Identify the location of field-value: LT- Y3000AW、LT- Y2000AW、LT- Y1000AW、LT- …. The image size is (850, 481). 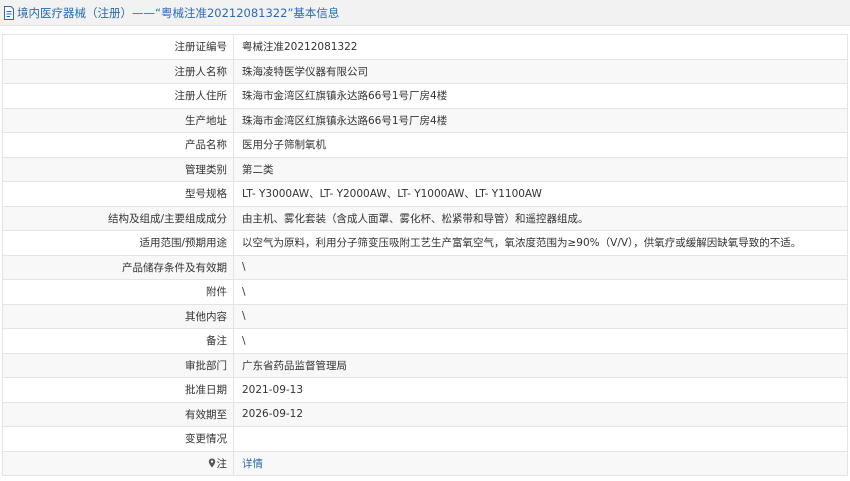
(540, 194).